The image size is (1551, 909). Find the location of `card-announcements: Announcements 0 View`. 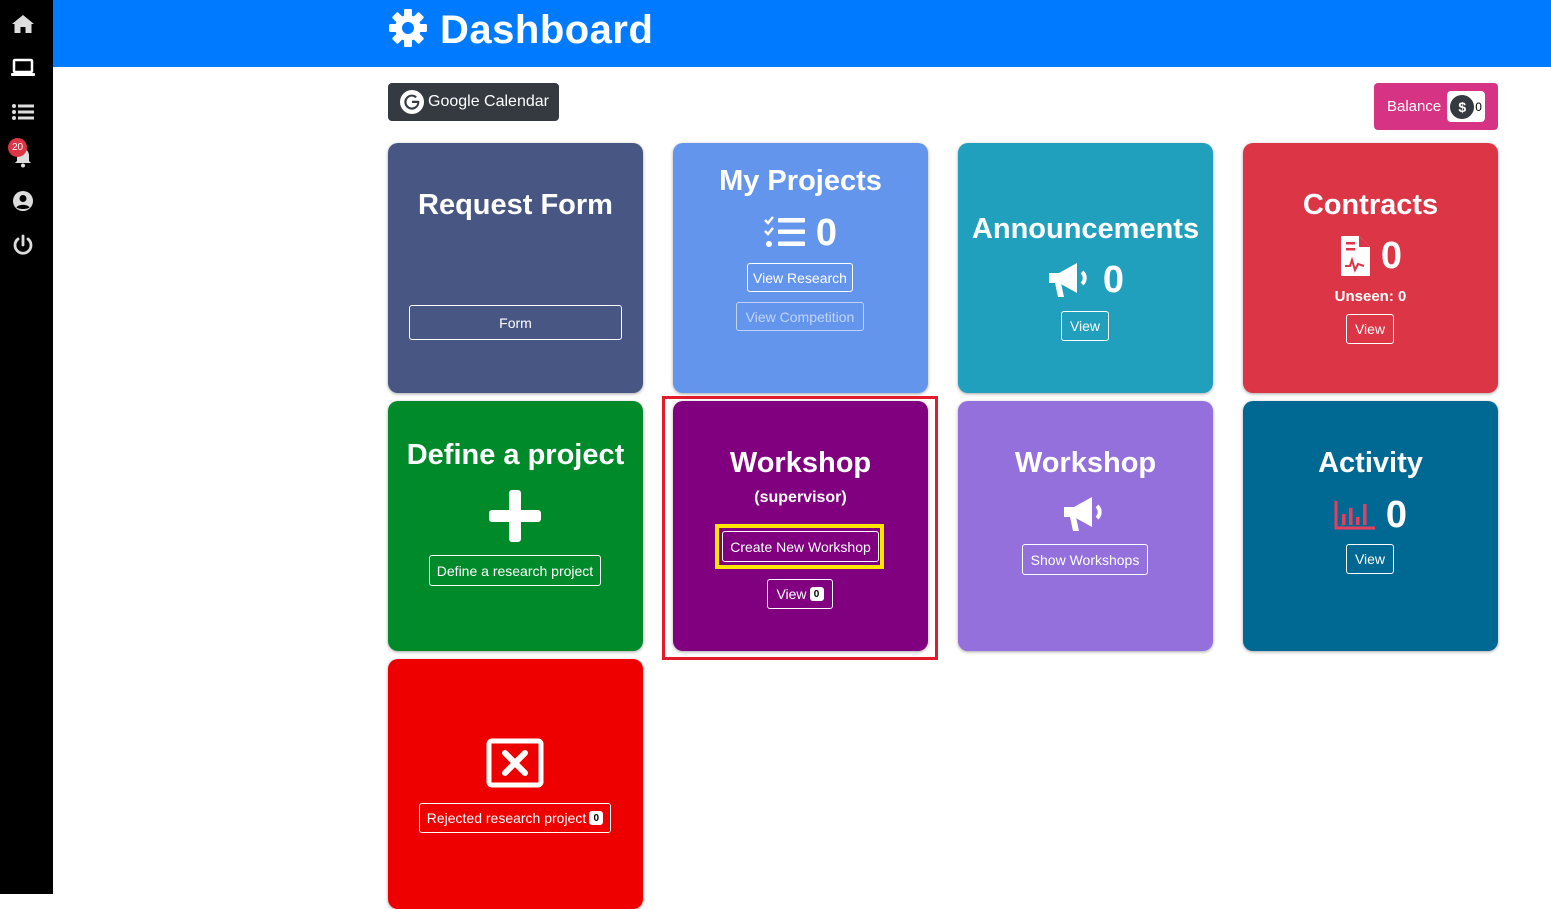

card-announcements: Announcements 0 View is located at coordinates (1085, 268).